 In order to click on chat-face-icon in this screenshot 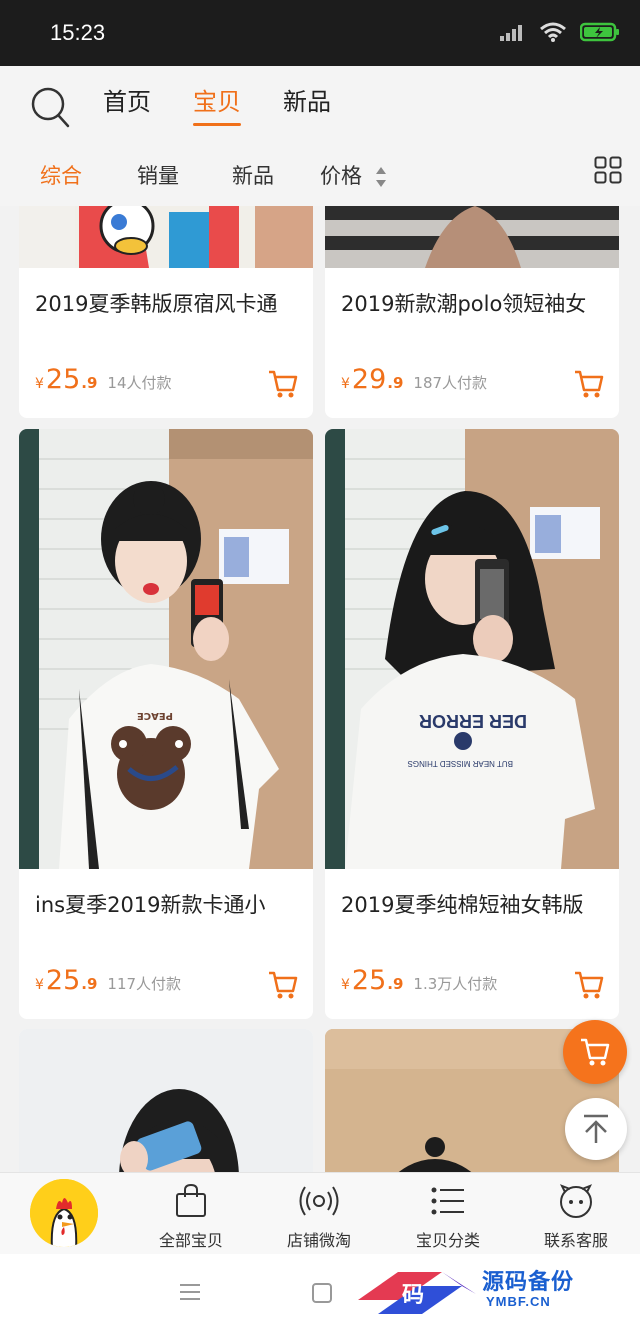, I will do `click(576, 1201)`.